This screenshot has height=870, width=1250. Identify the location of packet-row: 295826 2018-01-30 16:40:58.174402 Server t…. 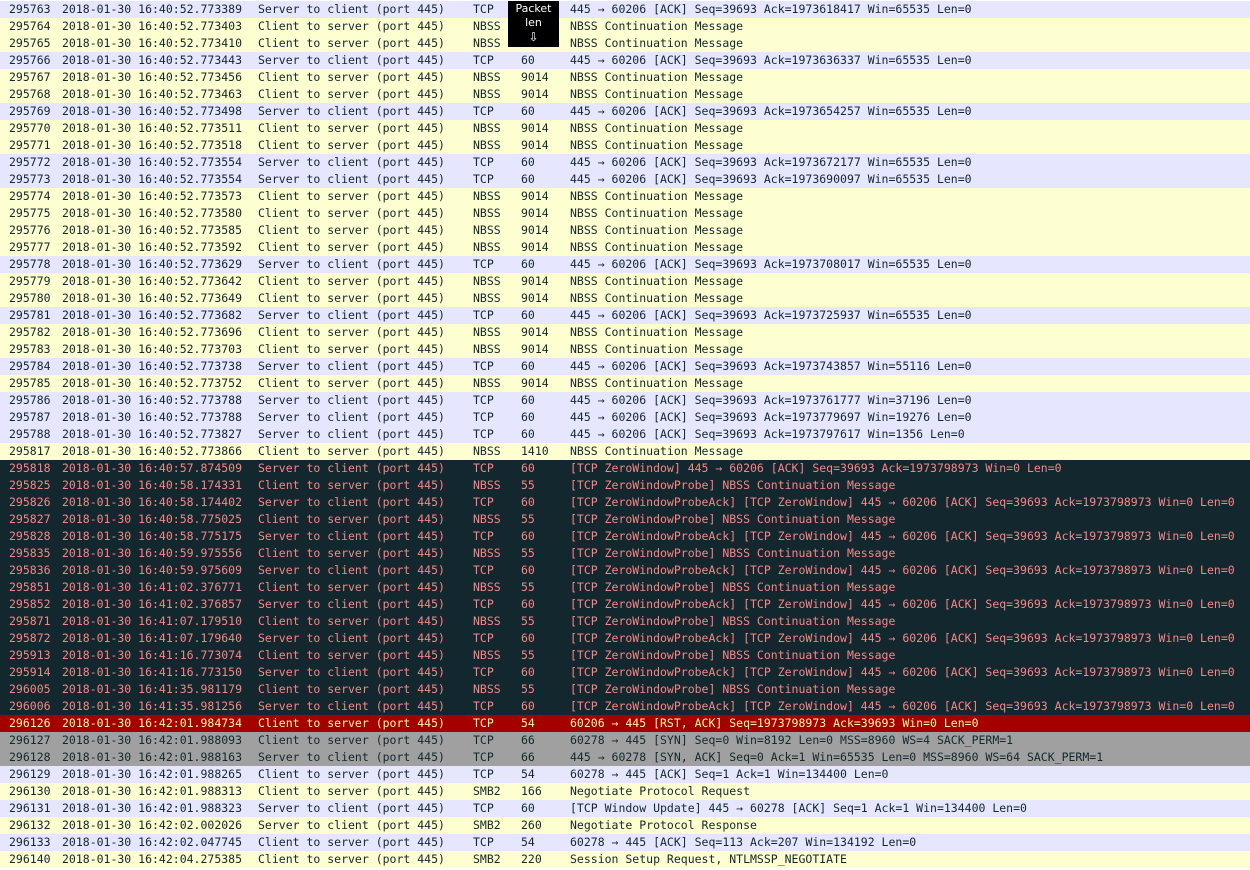
(625, 502).